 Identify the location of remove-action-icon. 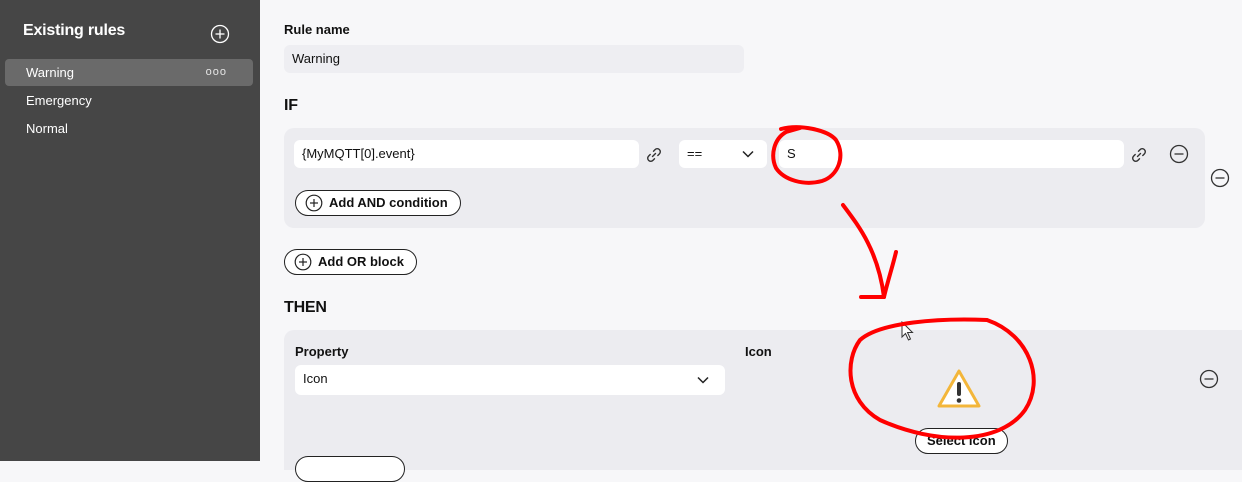
(1209, 379).